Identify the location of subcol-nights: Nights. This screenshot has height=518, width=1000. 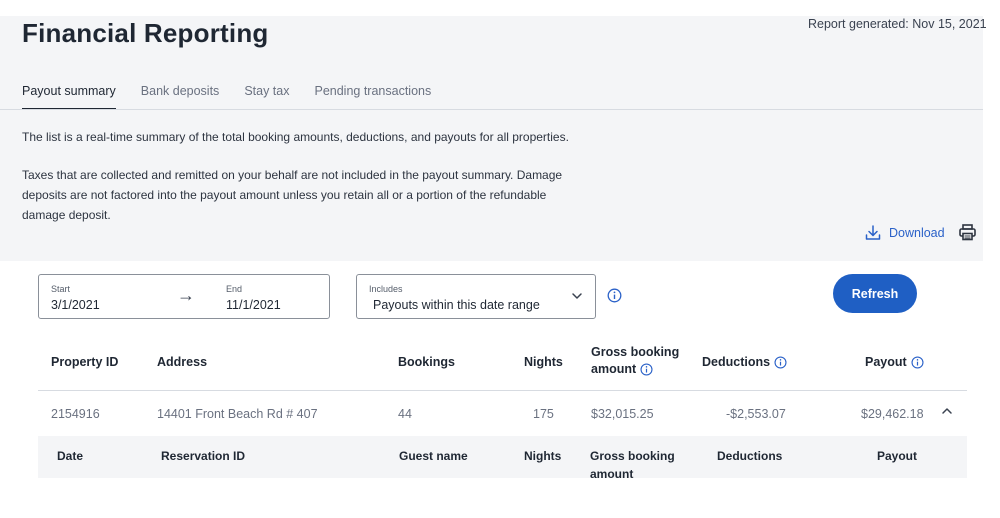
(542, 456).